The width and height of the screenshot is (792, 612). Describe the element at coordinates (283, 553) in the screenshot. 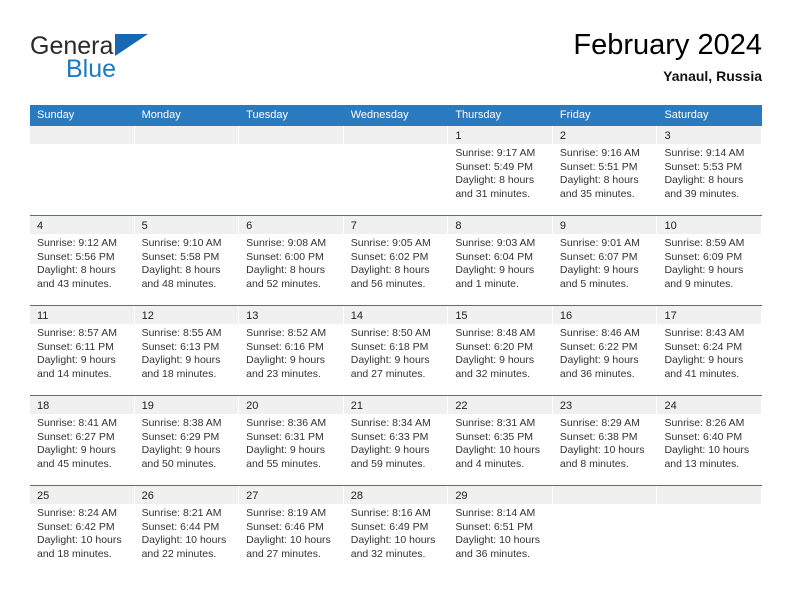

I see `daylight-text-cont: and 27 minutes.` at that location.